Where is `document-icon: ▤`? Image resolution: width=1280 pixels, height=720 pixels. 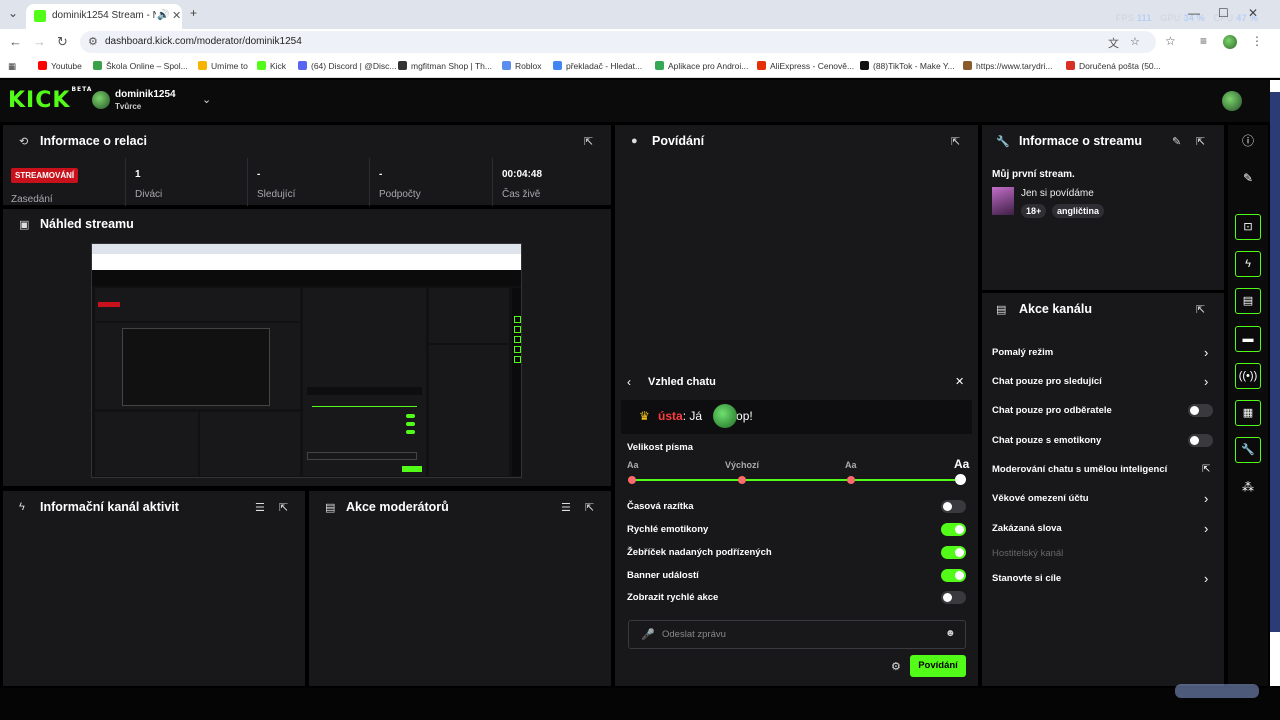 document-icon: ▤ is located at coordinates (1248, 301).